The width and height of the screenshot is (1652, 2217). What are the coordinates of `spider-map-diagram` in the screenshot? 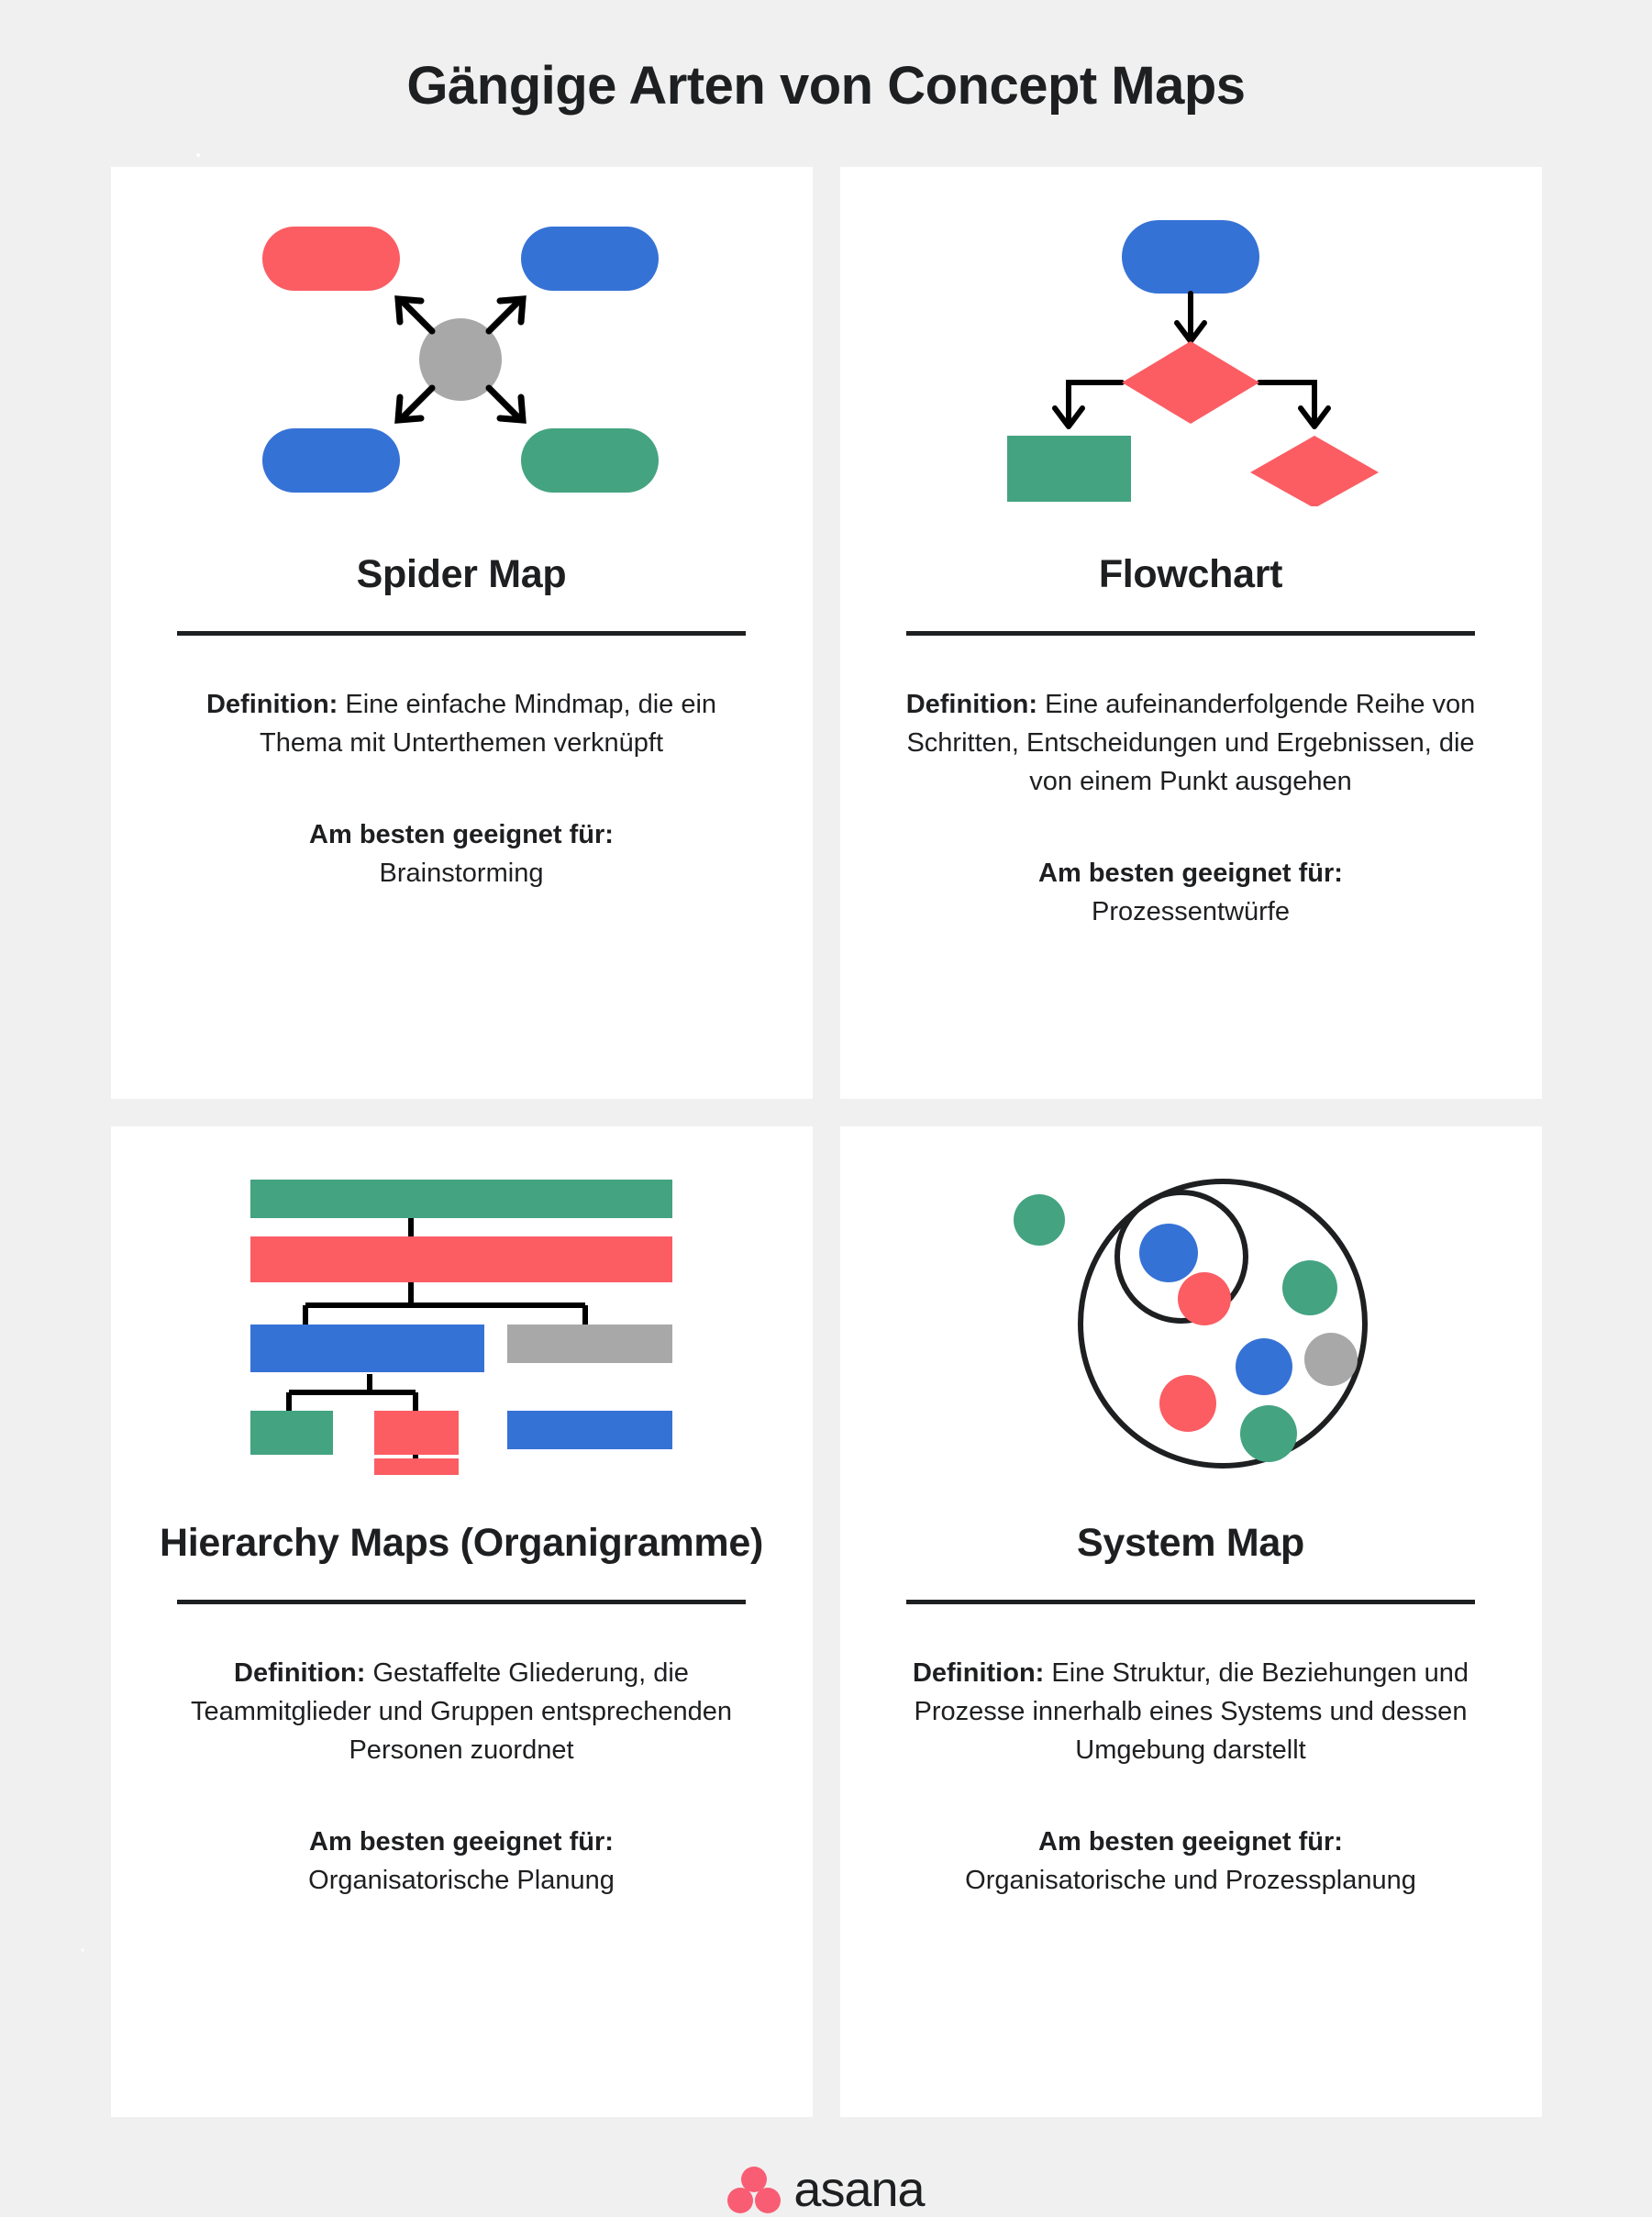 It's located at (462, 359).